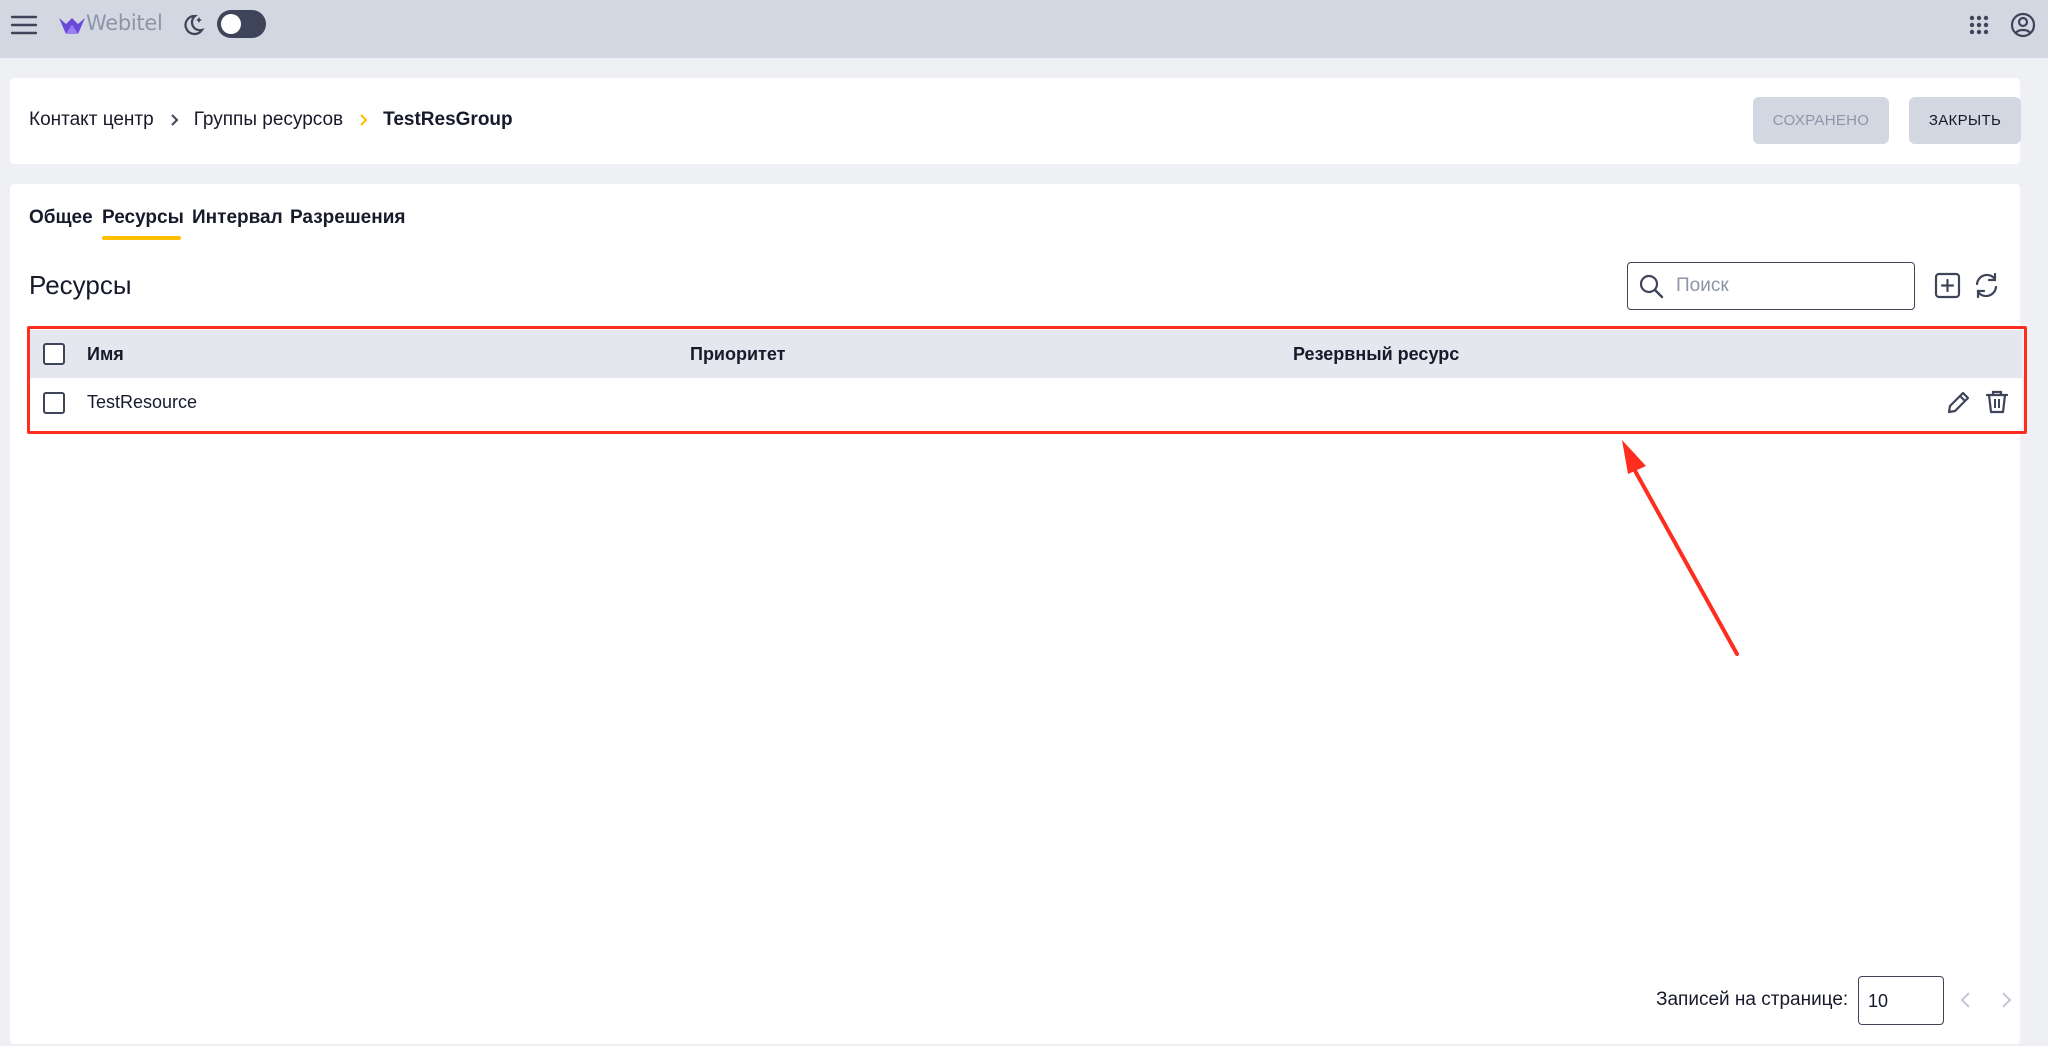  I want to click on saved-button: Сохранено, so click(1821, 120).